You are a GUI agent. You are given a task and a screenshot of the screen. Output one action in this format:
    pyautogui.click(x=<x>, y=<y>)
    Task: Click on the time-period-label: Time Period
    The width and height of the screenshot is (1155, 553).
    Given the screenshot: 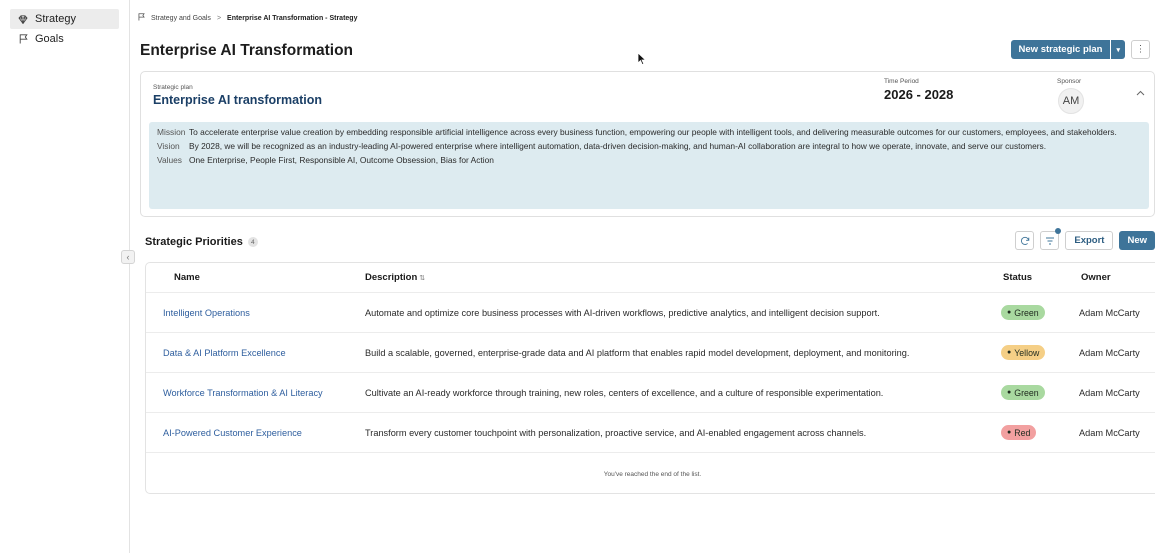 What is the action you would take?
    pyautogui.click(x=901, y=81)
    